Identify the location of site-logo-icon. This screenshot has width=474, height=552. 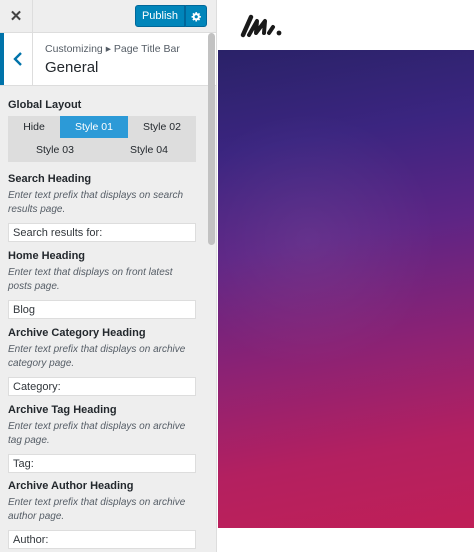
(262, 26).